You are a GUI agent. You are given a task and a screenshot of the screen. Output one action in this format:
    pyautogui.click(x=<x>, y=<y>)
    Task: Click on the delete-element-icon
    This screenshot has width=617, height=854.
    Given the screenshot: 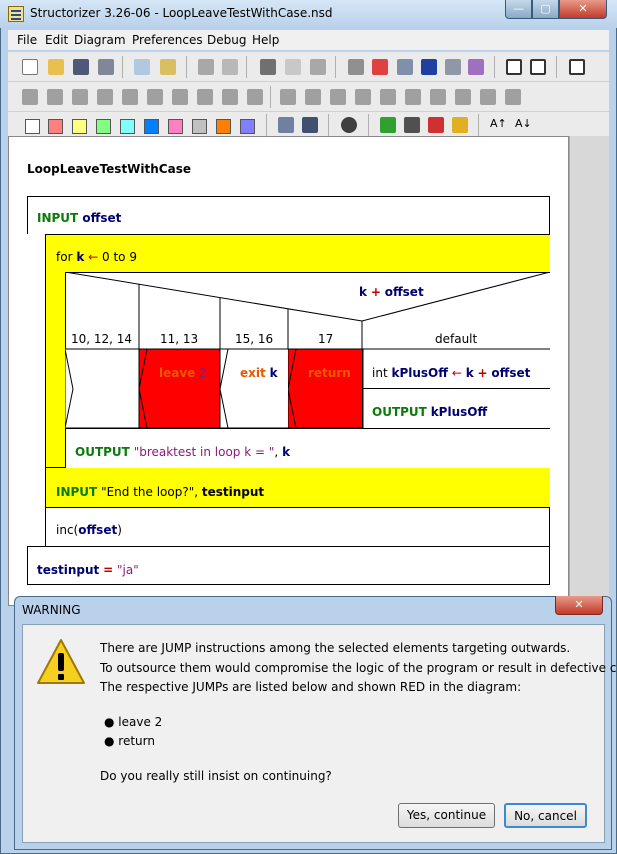 What is the action you would take?
    pyautogui.click(x=380, y=67)
    